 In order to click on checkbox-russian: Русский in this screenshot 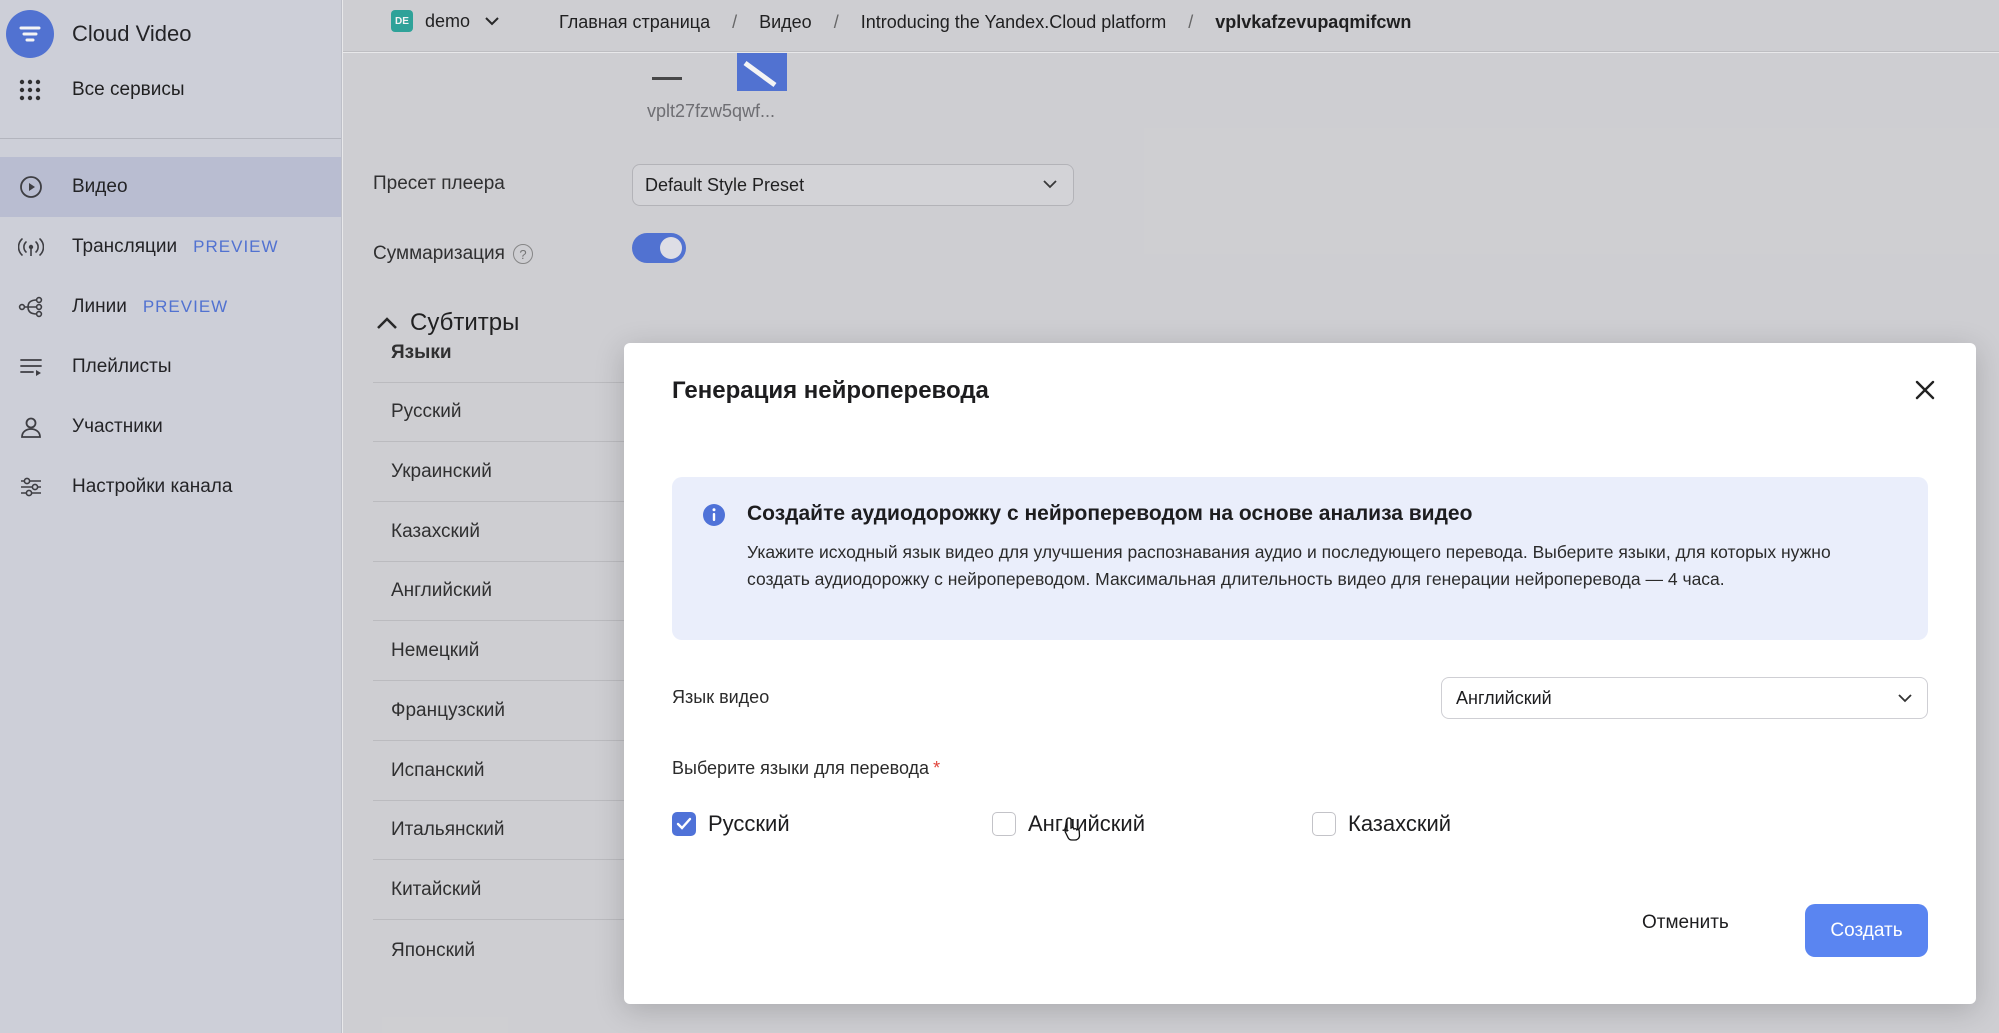, I will do `click(731, 824)`.